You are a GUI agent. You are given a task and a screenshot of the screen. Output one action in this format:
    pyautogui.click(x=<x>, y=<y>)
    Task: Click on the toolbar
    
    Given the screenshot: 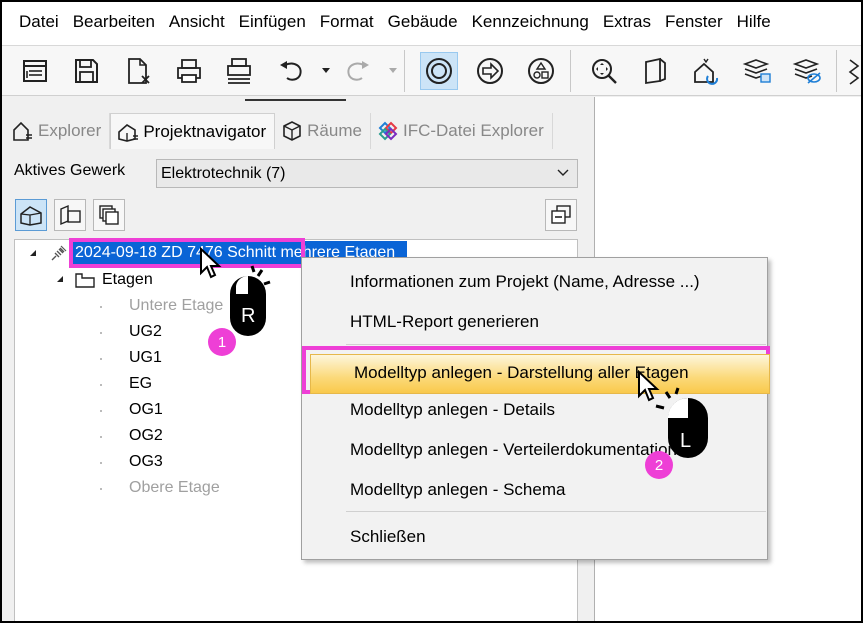 What is the action you would take?
    pyautogui.click(x=431, y=71)
    